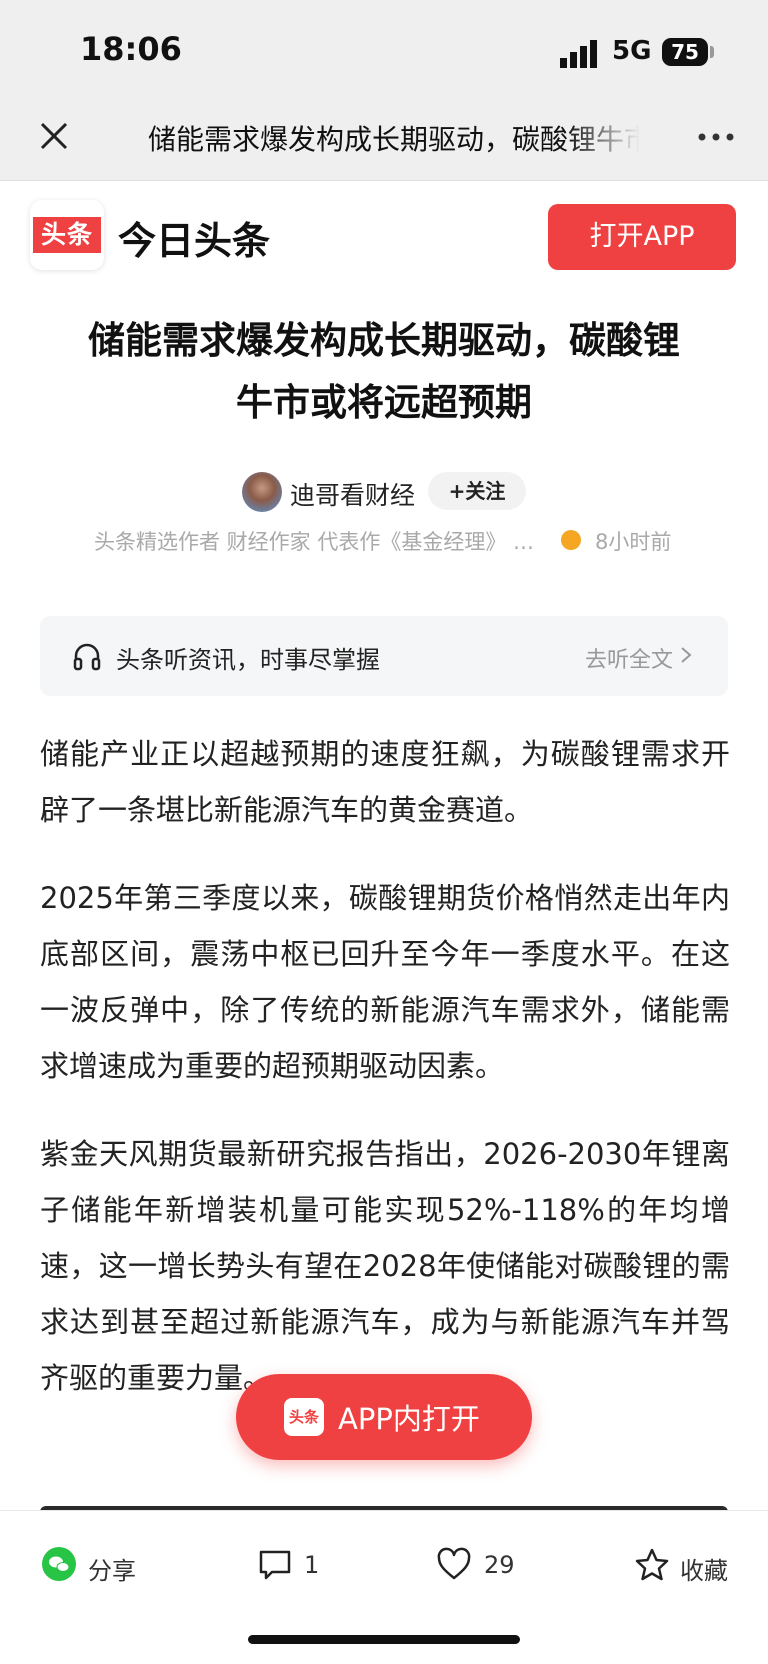  What do you see at coordinates (262, 492) in the screenshot?
I see `avatar` at bounding box center [262, 492].